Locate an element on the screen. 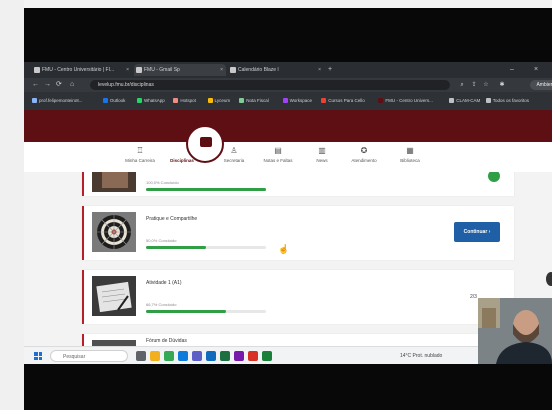 The width and height of the screenshot is (552, 410). site-brand-bar is located at coordinates (288, 126).